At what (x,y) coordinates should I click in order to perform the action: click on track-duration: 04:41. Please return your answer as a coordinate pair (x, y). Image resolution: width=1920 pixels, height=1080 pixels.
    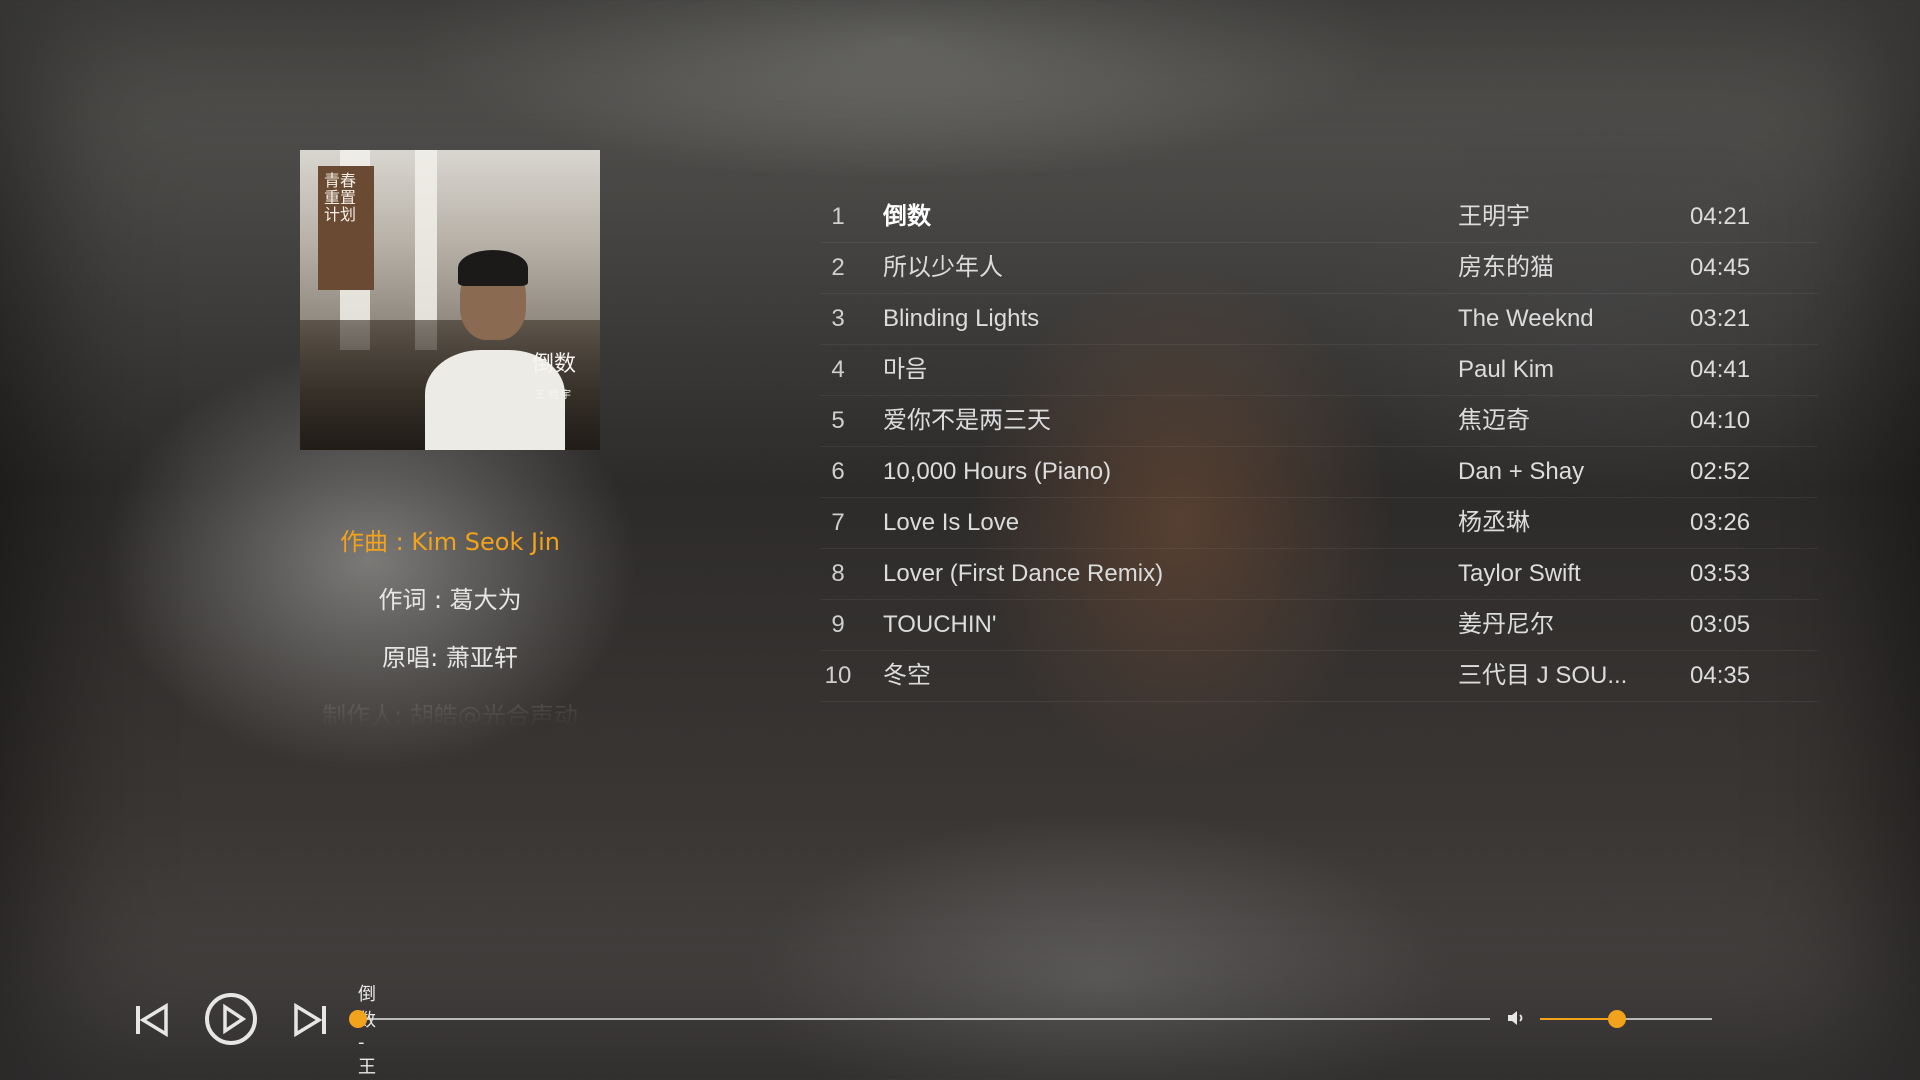
    Looking at the image, I should click on (1720, 369).